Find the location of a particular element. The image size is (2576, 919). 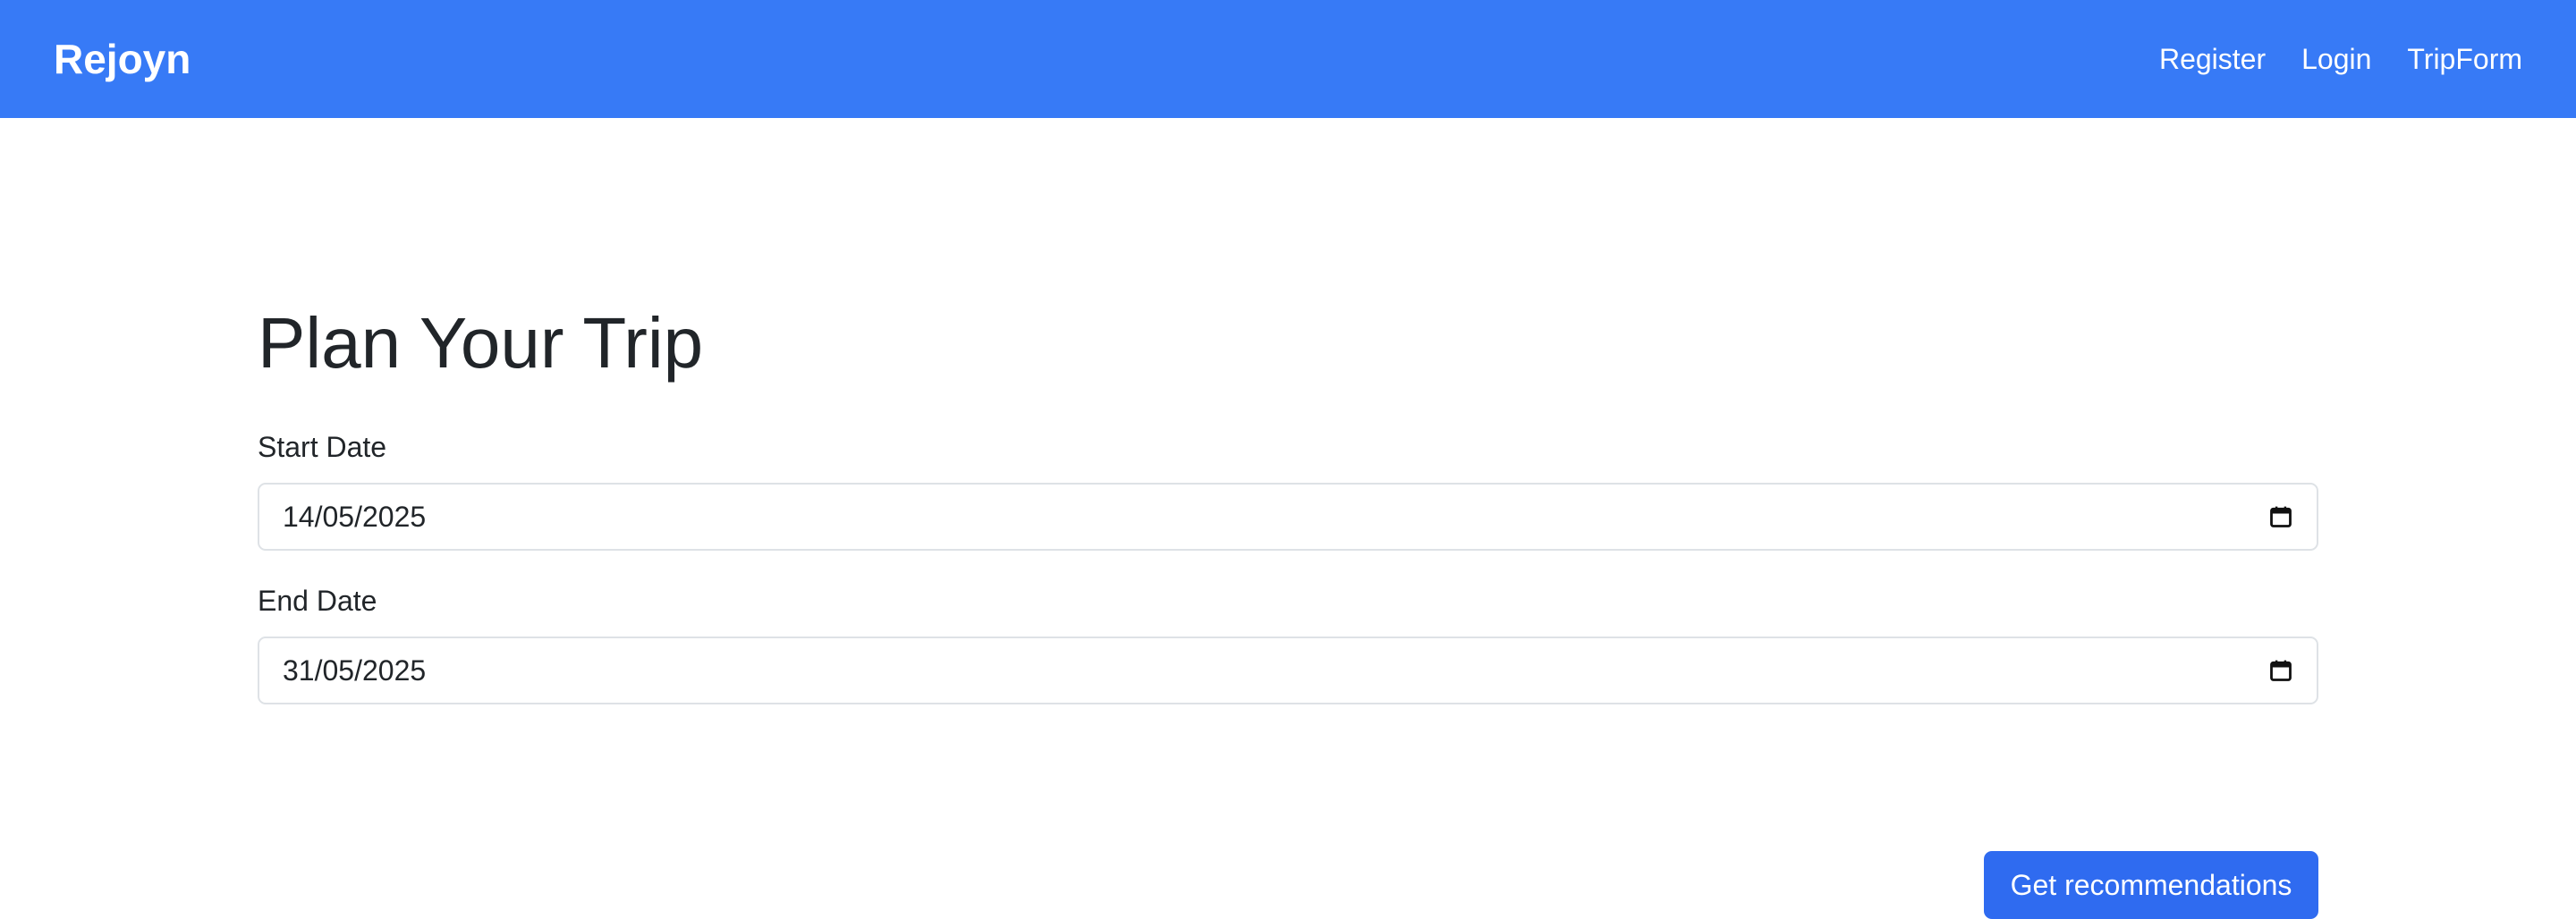

nav-links: Register Login TripForm is located at coordinates (2340, 60).